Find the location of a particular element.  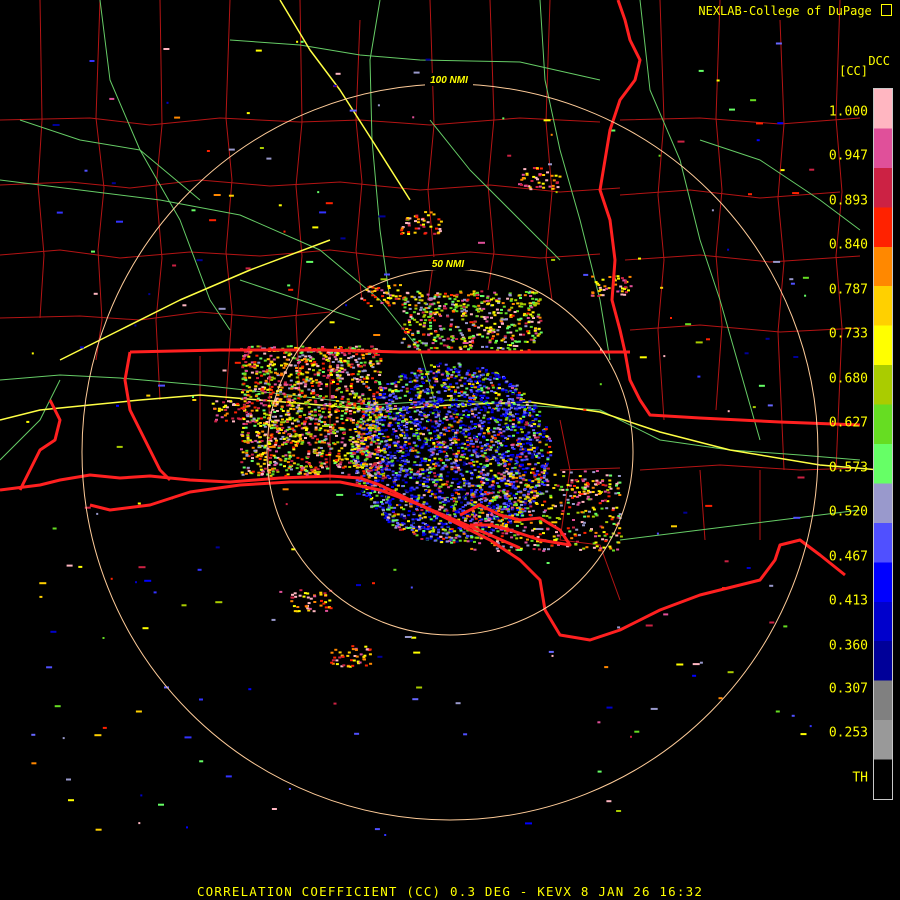

scale-tick-label: 0.840 is located at coordinates (848, 245).